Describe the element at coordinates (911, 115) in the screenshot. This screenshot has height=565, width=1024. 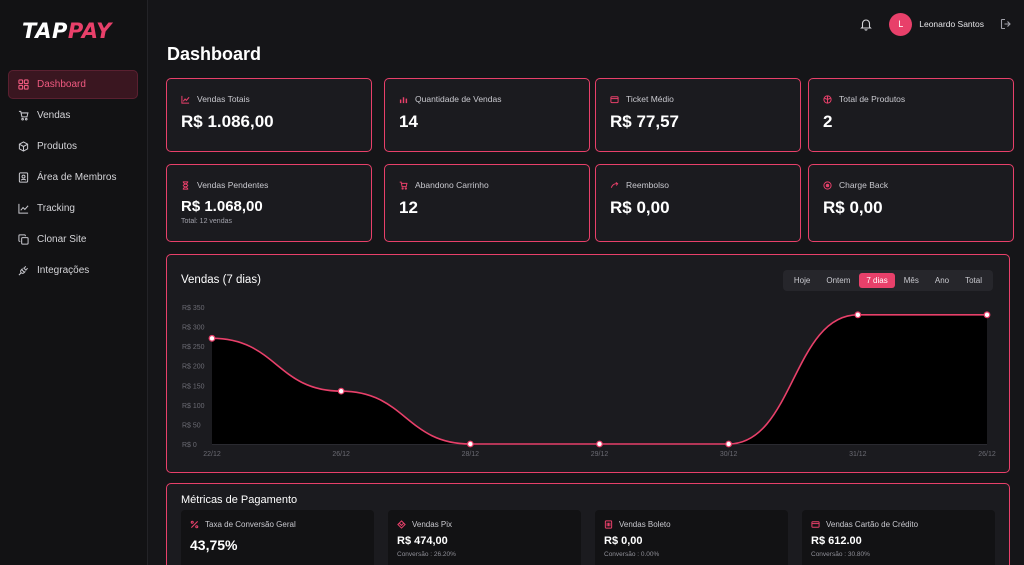
I see `stat-card-total-de-produtos: Total de Produtos 2` at that location.